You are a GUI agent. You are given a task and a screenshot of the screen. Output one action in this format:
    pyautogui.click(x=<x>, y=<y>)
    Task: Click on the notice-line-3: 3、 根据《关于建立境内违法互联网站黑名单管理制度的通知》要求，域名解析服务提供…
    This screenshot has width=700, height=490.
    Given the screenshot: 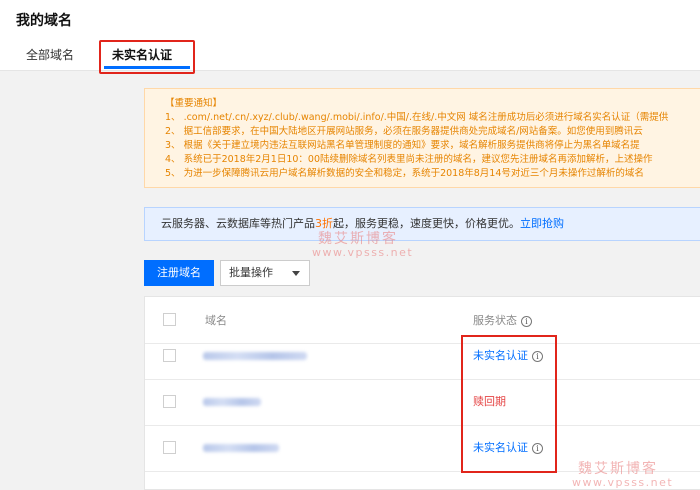 What is the action you would take?
    pyautogui.click(x=402, y=145)
    